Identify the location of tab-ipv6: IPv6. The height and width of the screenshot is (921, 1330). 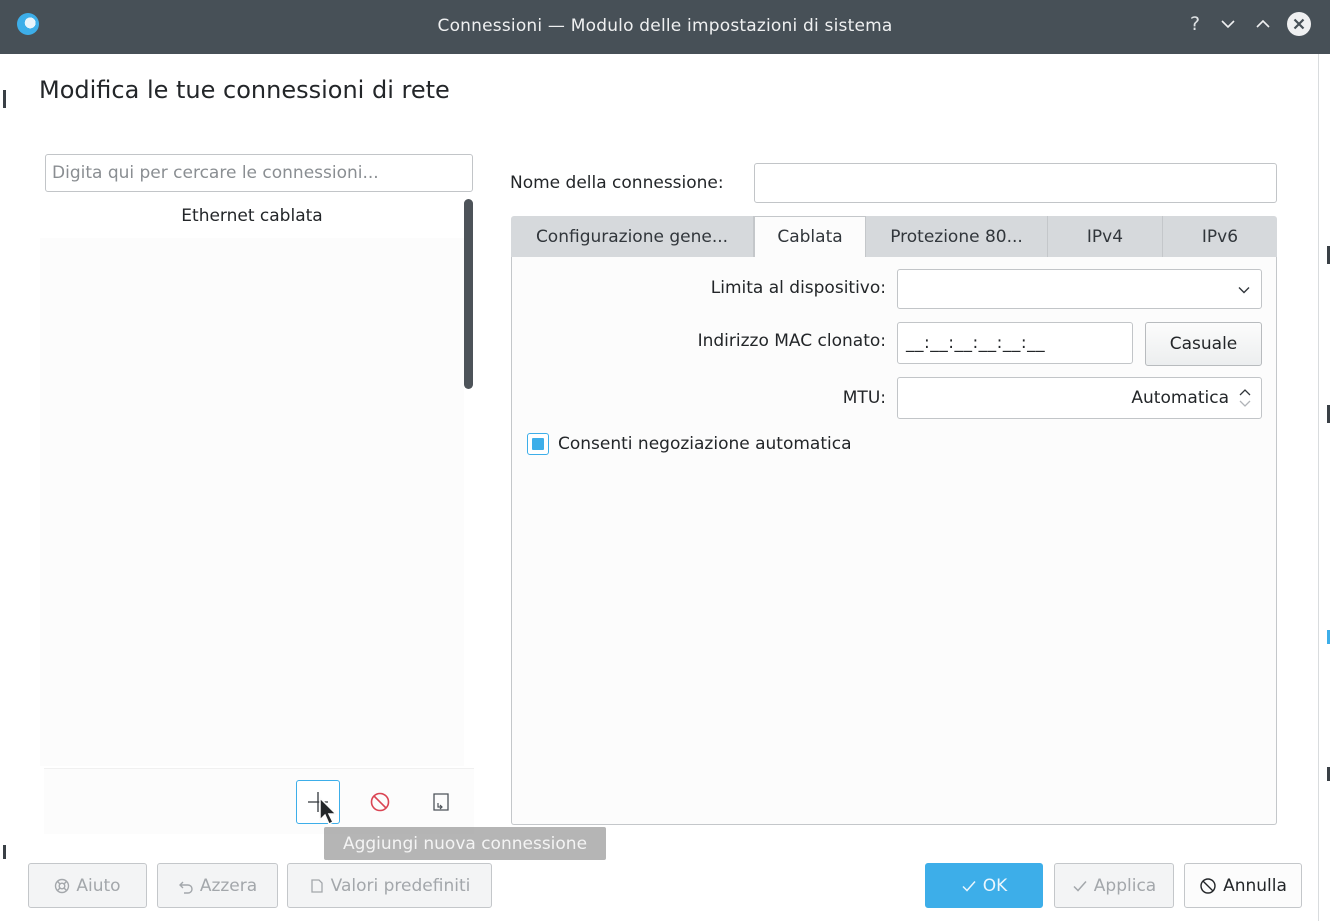
(1220, 236).